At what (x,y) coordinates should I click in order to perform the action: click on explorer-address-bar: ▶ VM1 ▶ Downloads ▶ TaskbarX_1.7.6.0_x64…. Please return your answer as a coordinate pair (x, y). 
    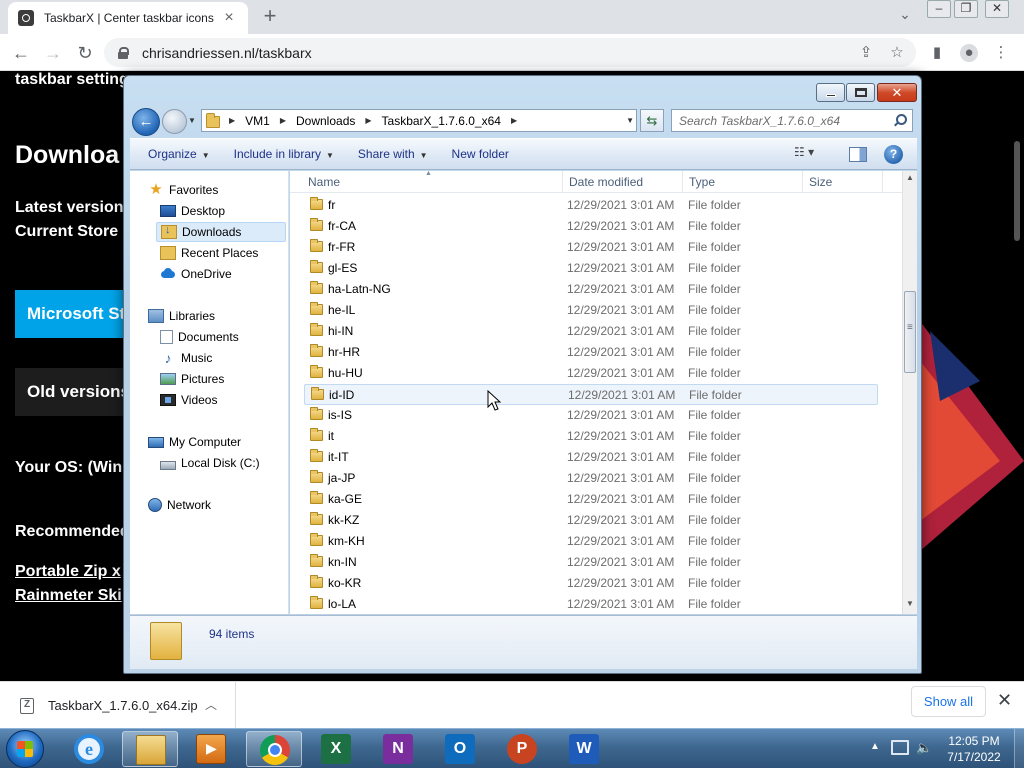
    Looking at the image, I should click on (419, 120).